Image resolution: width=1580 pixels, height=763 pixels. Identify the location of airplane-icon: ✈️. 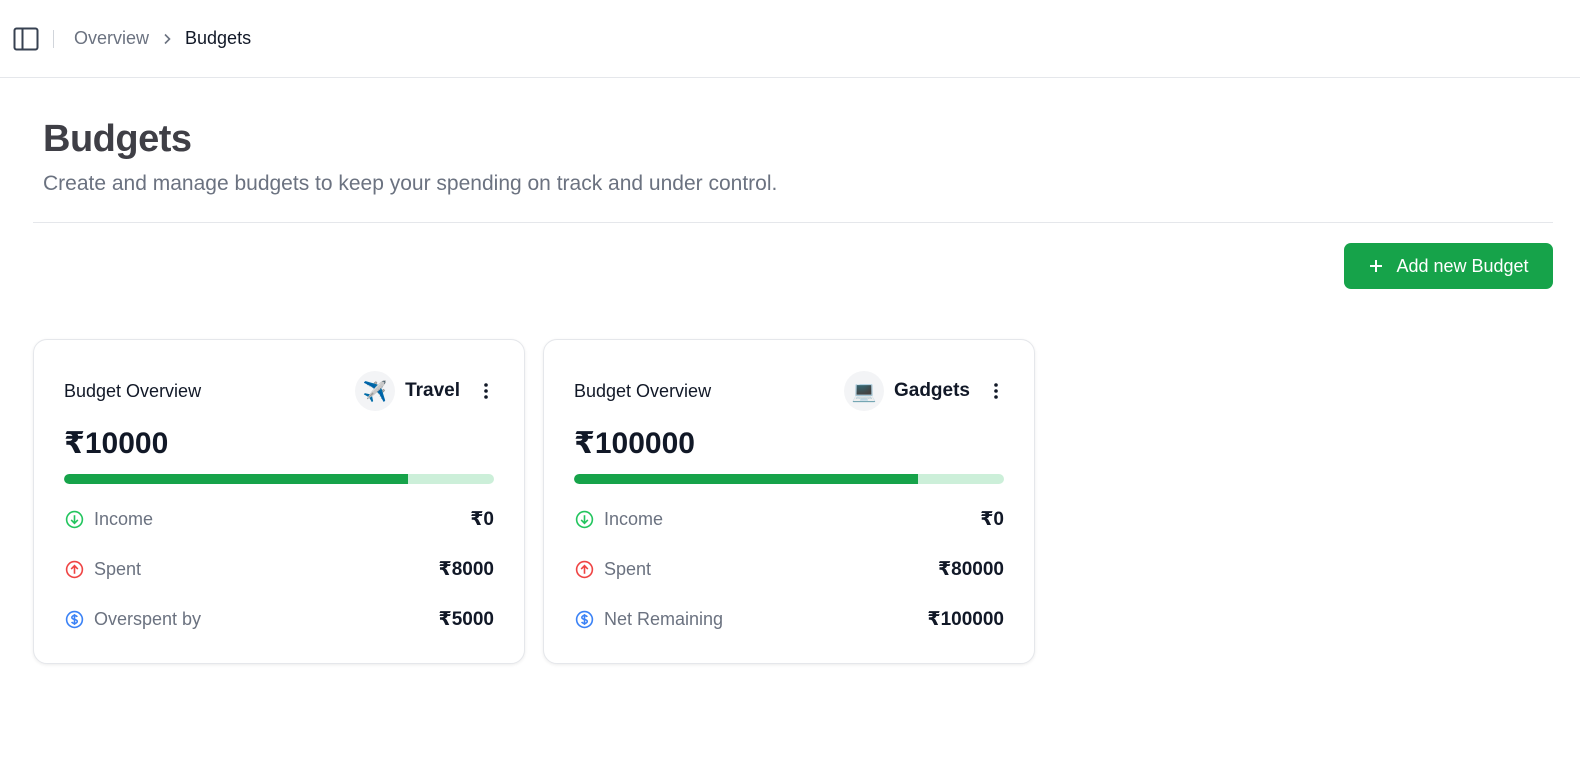
(375, 391).